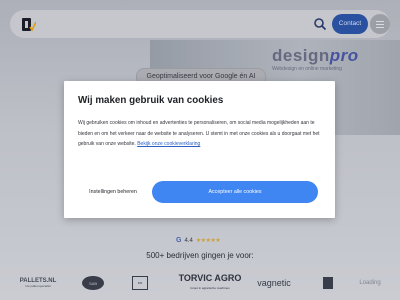  What do you see at coordinates (151, 100) in the screenshot?
I see `cookie-dialog-title: Wij maken gebruik van cookies` at bounding box center [151, 100].